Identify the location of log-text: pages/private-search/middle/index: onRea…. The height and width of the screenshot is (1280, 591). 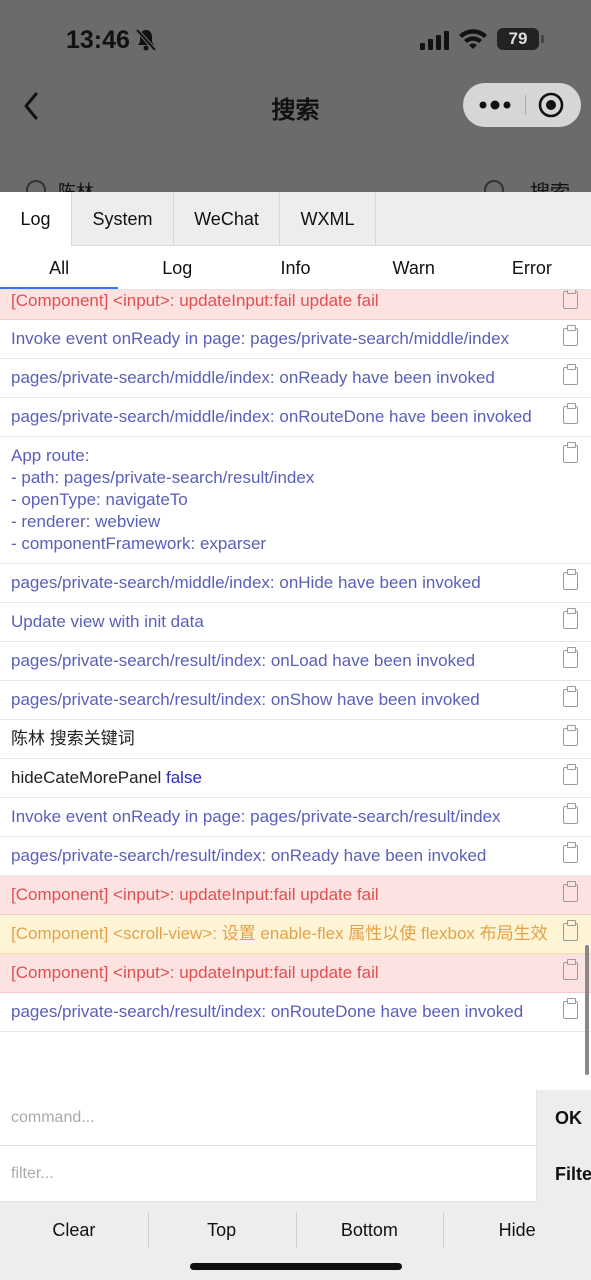
(253, 377).